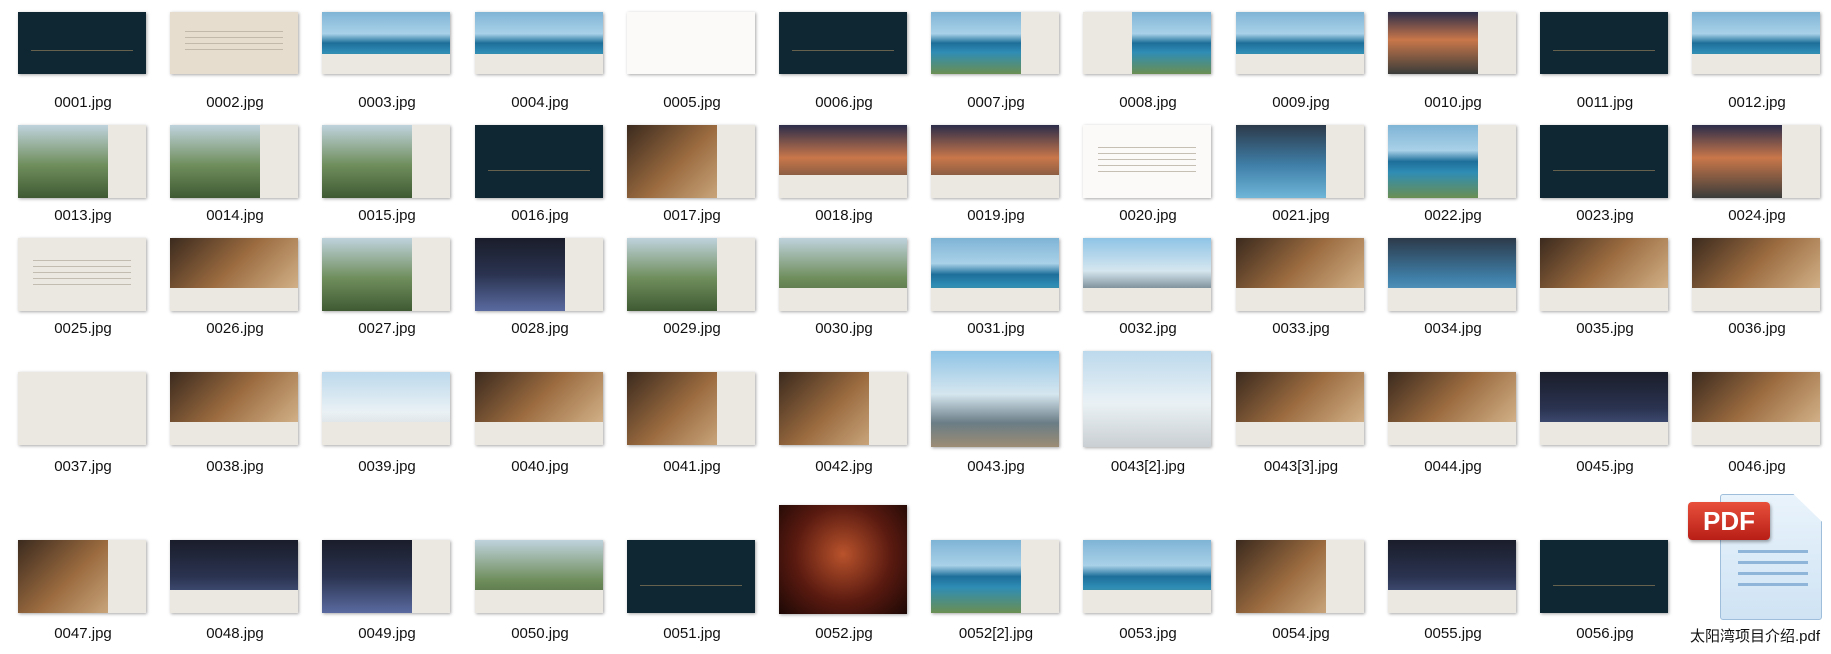  I want to click on pdf-file-icon: PDF, so click(1758, 555).